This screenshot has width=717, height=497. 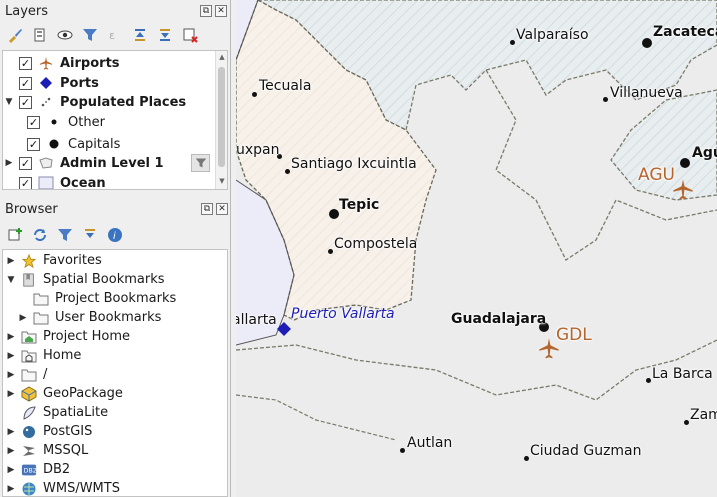 What do you see at coordinates (552, 35) in the screenshot?
I see `place-label-valparaiso: Valparaíso` at bounding box center [552, 35].